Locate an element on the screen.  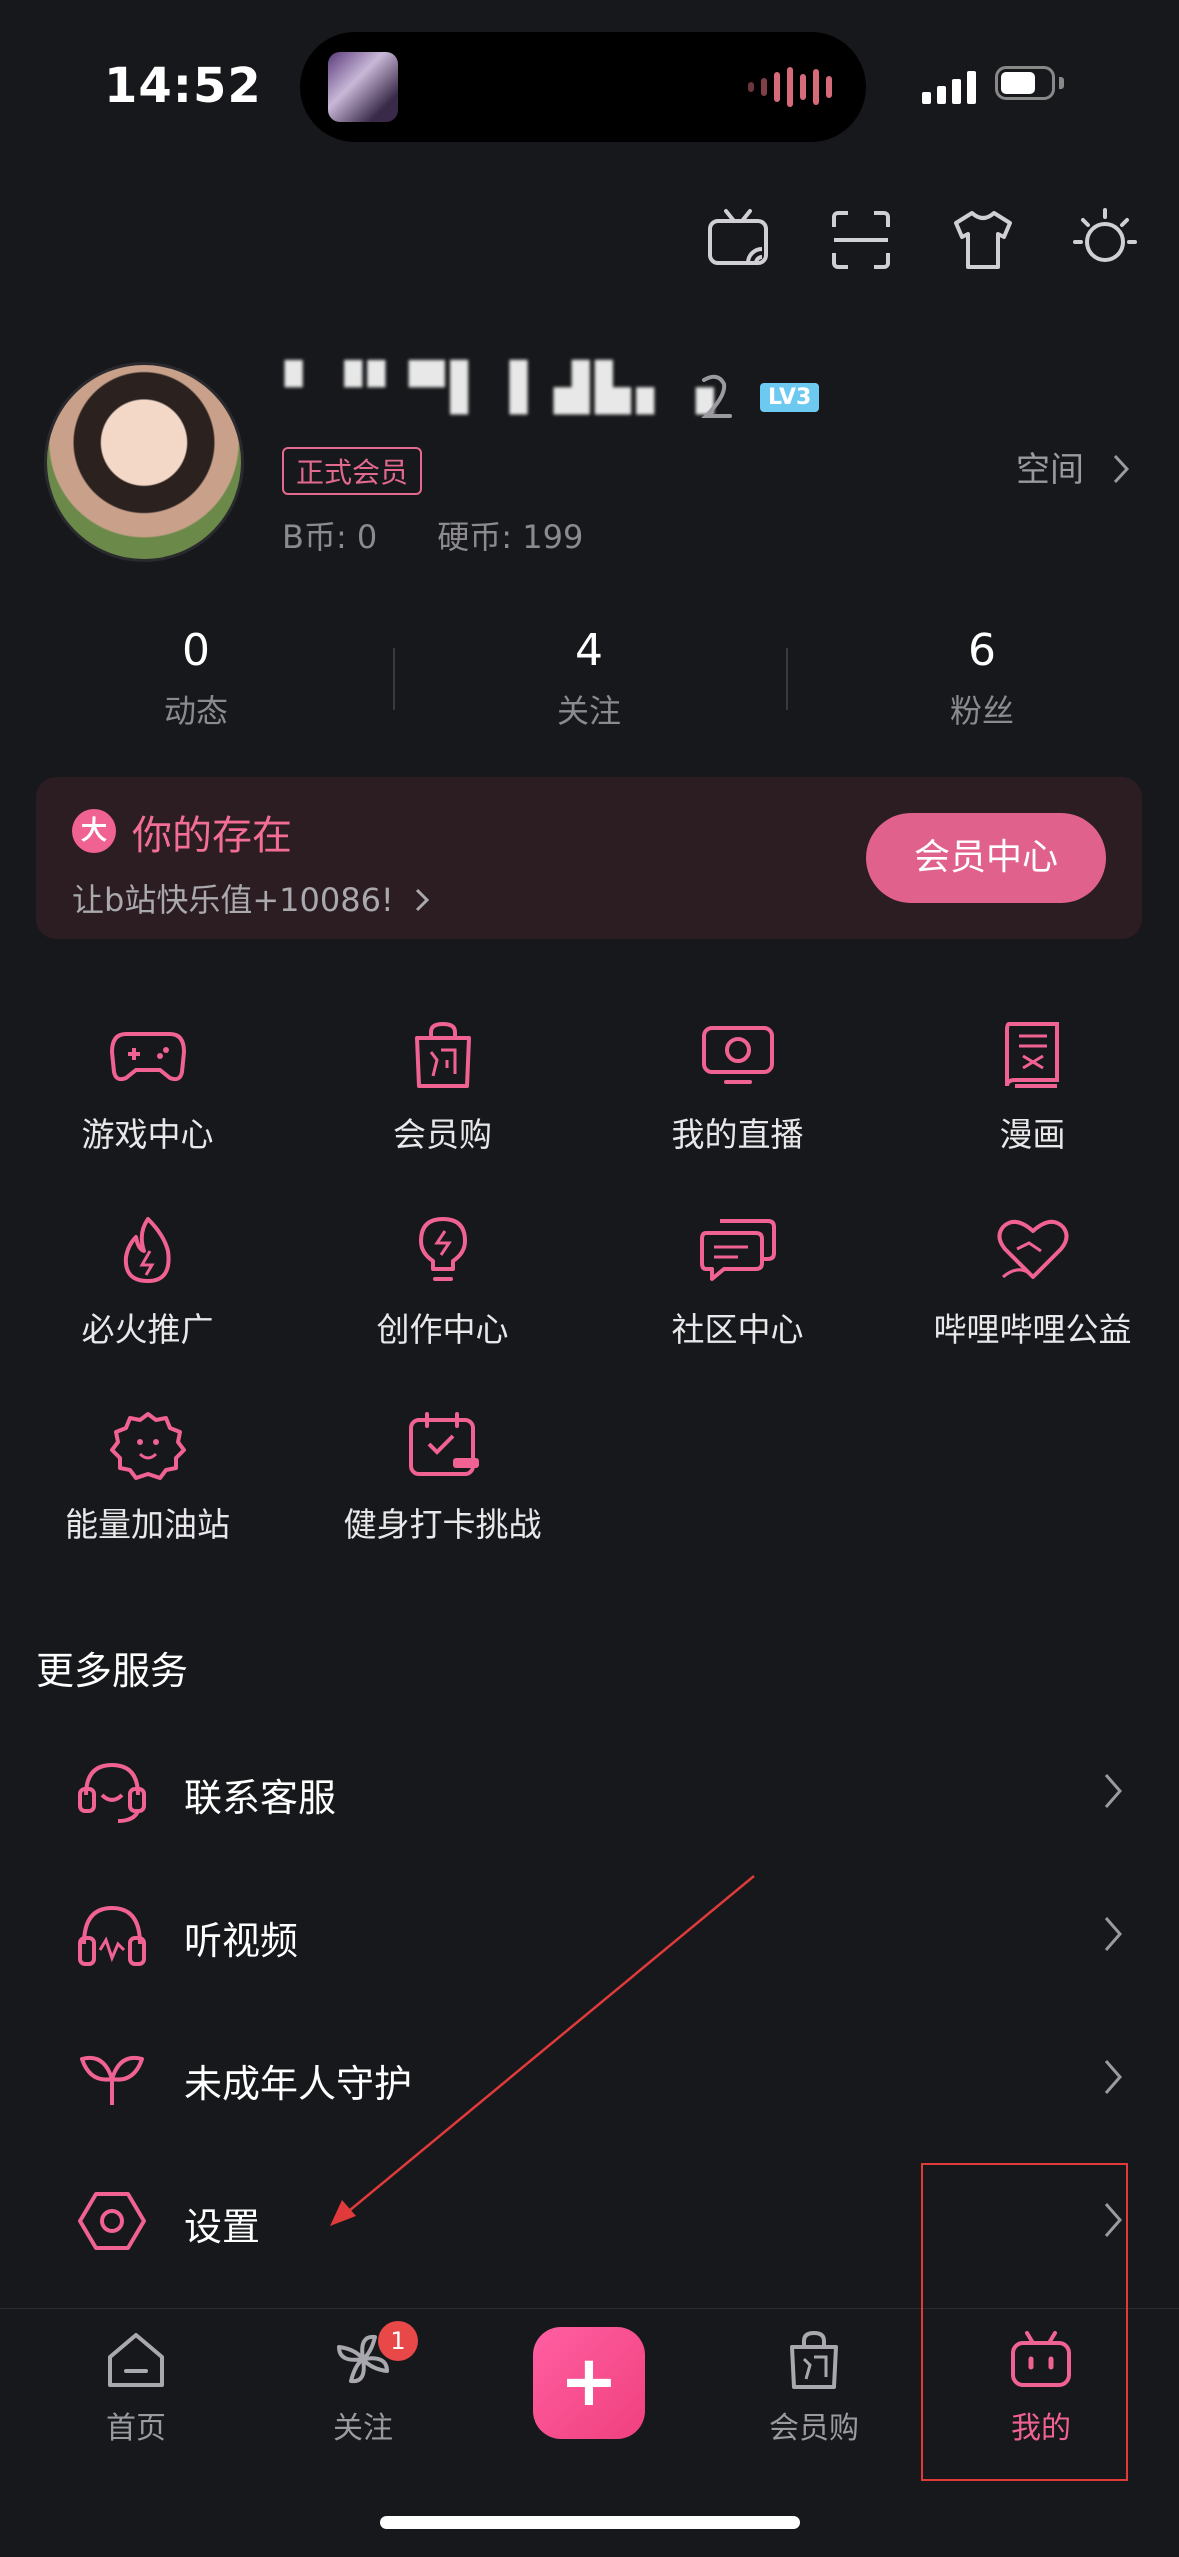
calendar-fitness-icon is located at coordinates (443, 1444).